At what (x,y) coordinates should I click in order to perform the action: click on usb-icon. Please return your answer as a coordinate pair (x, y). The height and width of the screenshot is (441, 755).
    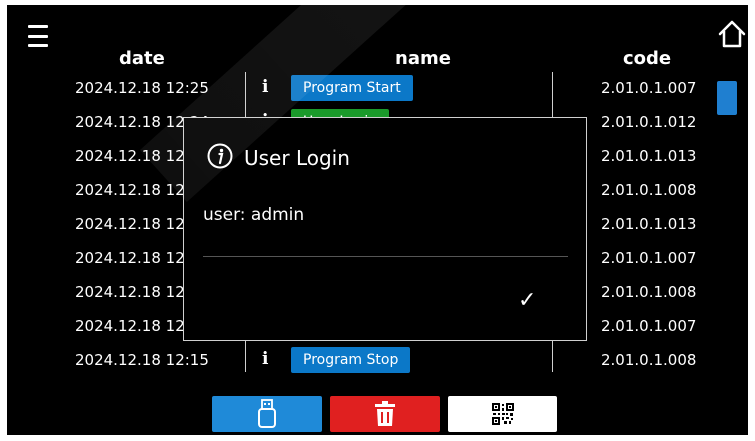
    Looking at the image, I should click on (267, 413).